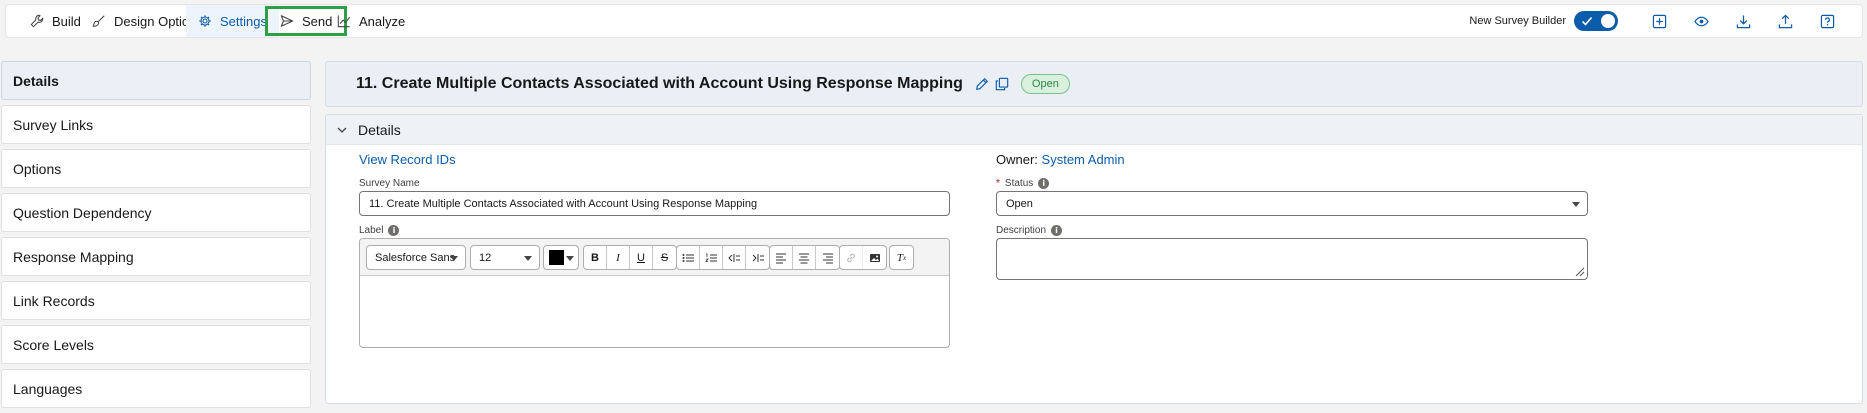 Image resolution: width=1867 pixels, height=413 pixels. What do you see at coordinates (1019, 183) in the screenshot?
I see `status-label-text: Status` at bounding box center [1019, 183].